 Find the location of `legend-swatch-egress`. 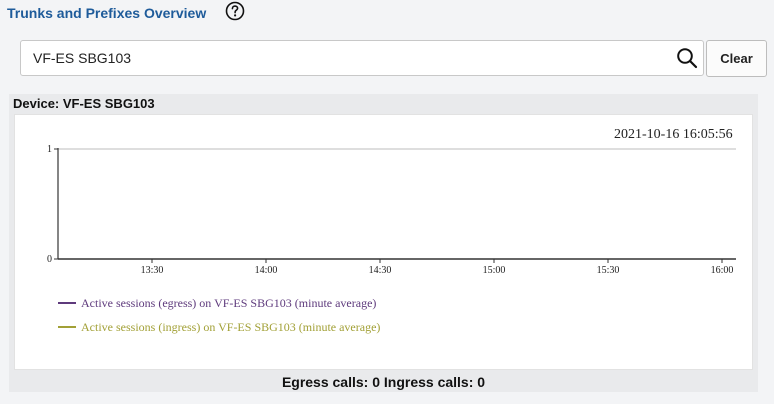

legend-swatch-egress is located at coordinates (67, 303).